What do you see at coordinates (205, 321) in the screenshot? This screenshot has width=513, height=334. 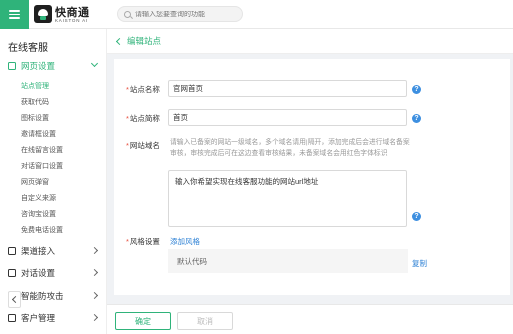 I see `cancel-button: 取消` at bounding box center [205, 321].